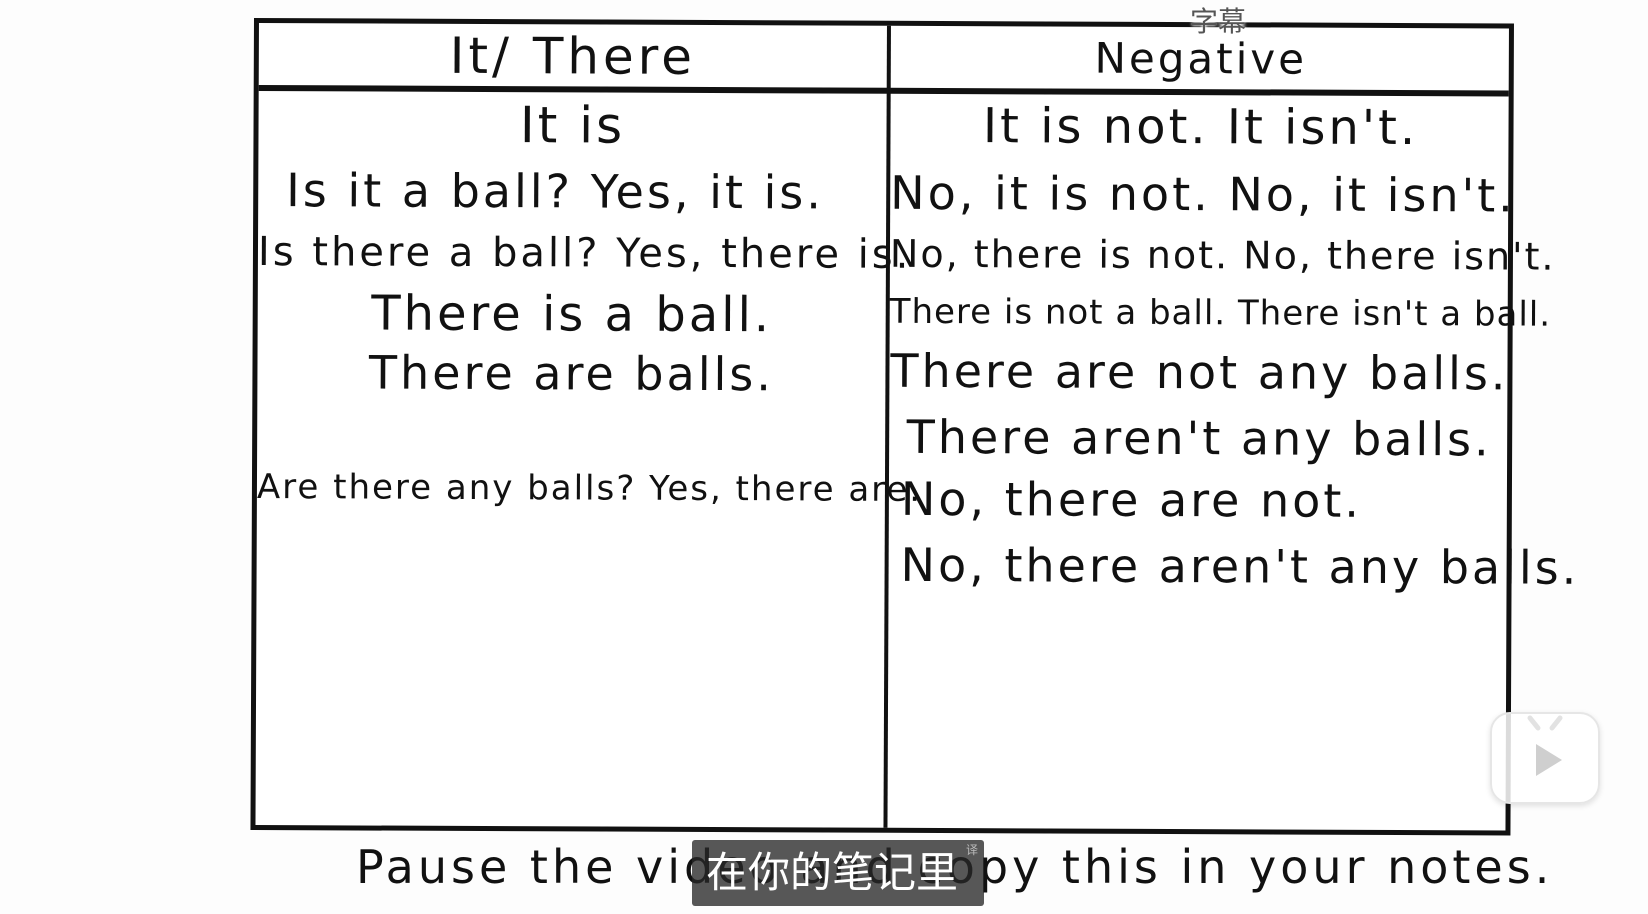 The height and width of the screenshot is (914, 1648). I want to click on play-button, so click(1545, 758).